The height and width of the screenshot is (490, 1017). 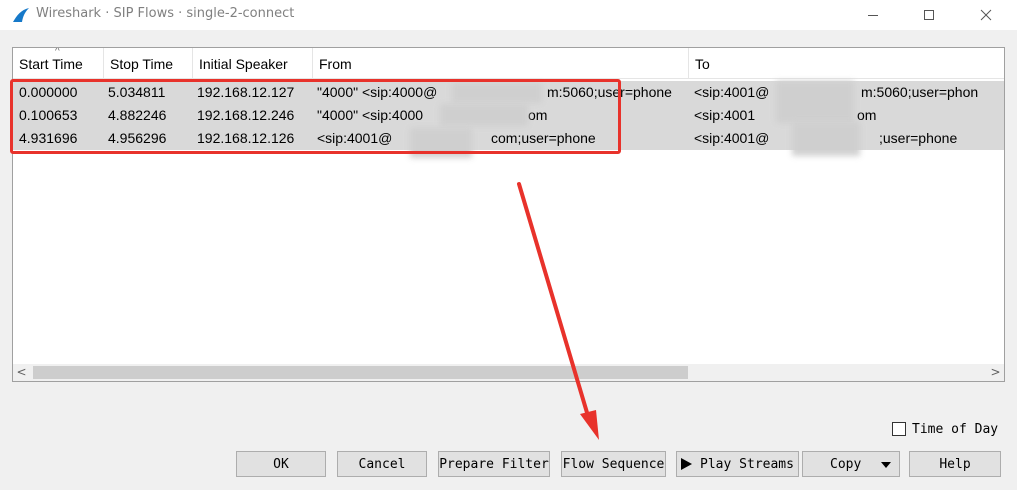 I want to click on caret-down-icon, so click(x=886, y=465).